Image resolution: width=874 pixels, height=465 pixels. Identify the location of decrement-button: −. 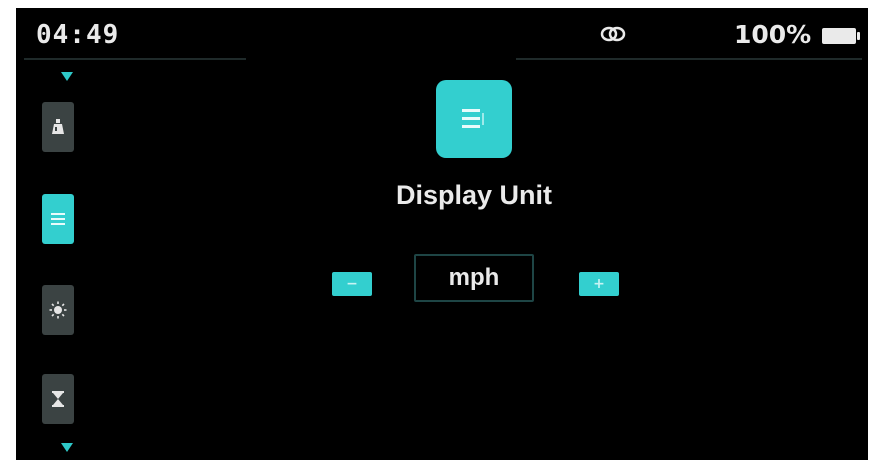
(352, 284).